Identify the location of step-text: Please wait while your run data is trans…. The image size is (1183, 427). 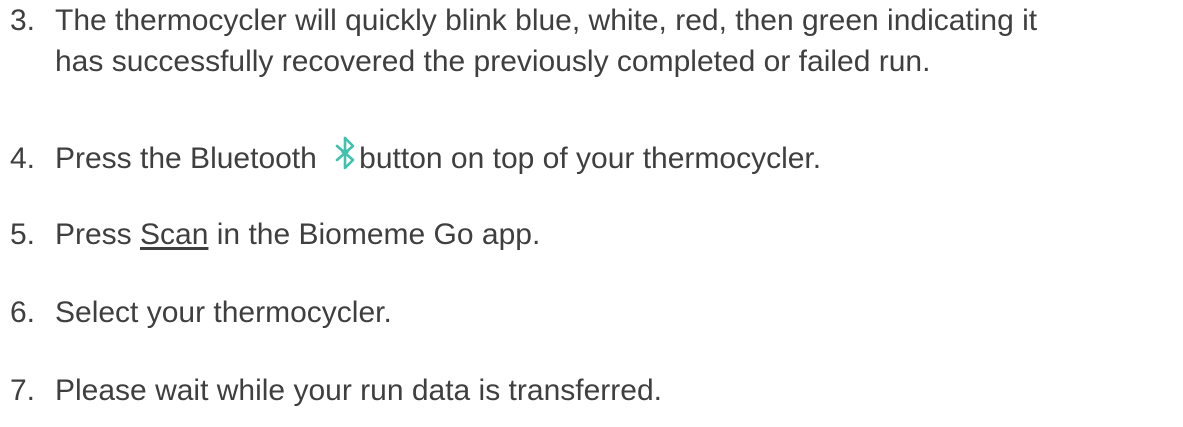
(358, 390).